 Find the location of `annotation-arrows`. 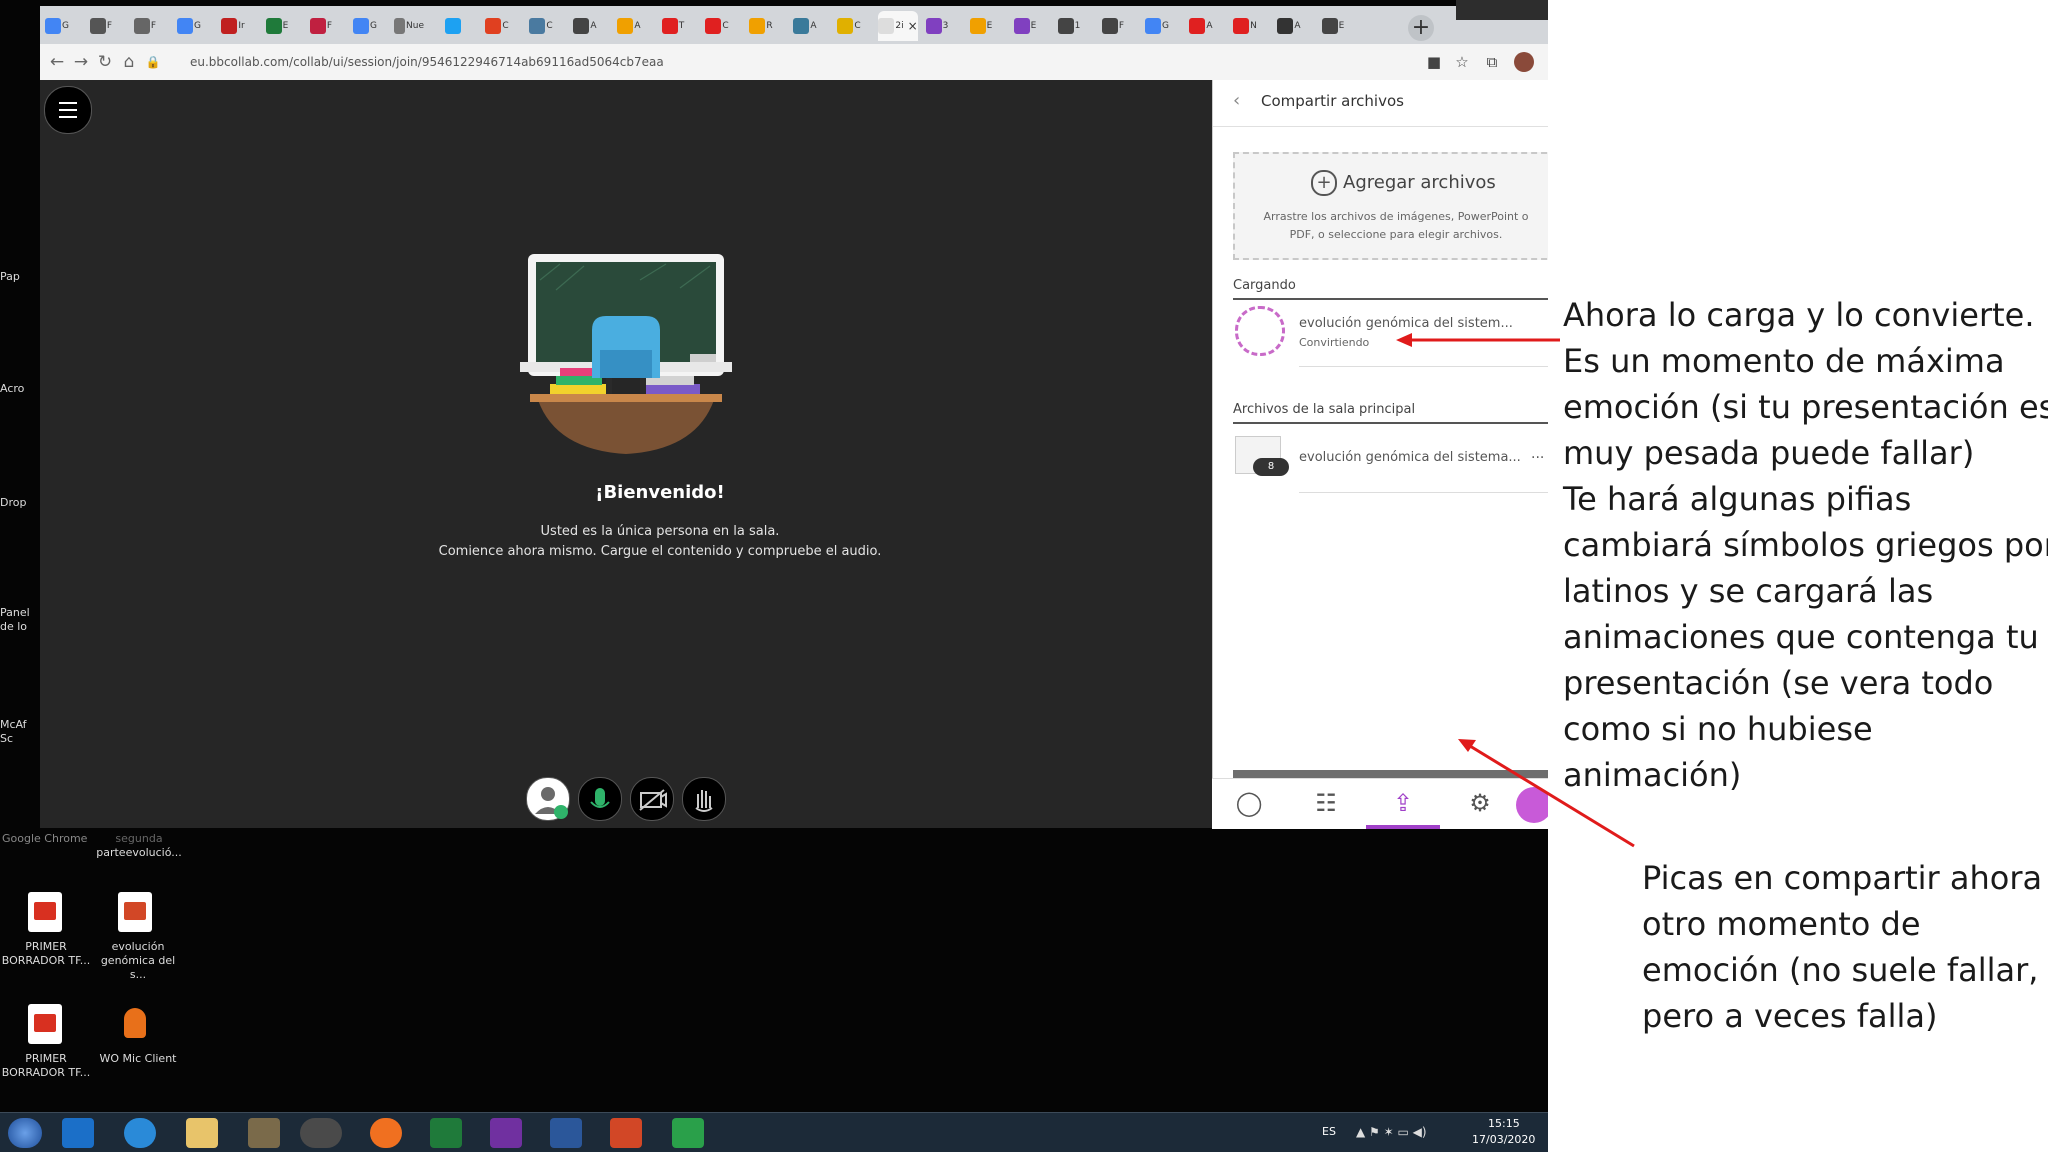

annotation-arrows is located at coordinates (1515, 590).